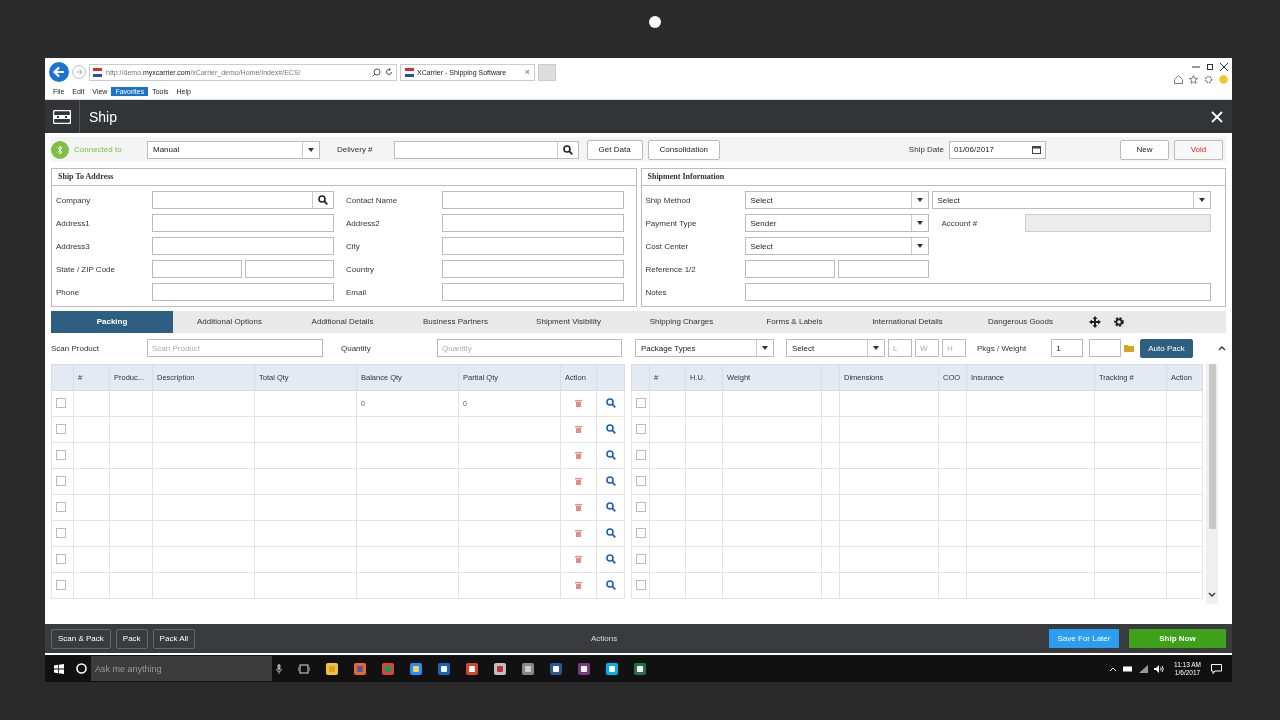 The height and width of the screenshot is (720, 1280). Describe the element at coordinates (1216, 668) in the screenshot. I see `notifications-icon` at that location.